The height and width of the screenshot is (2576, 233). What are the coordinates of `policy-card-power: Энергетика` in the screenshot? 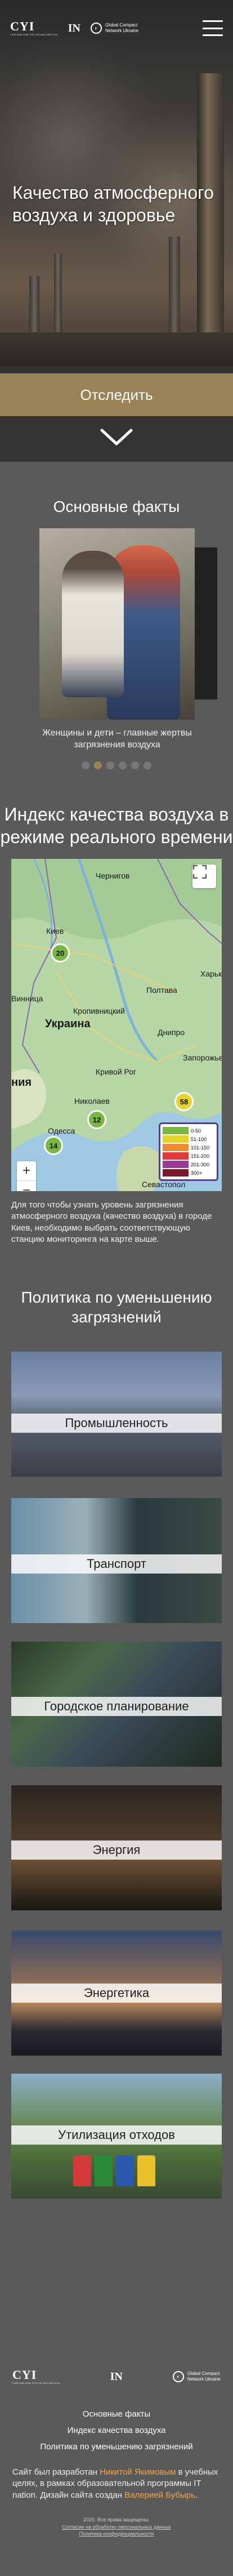 It's located at (116, 1994).